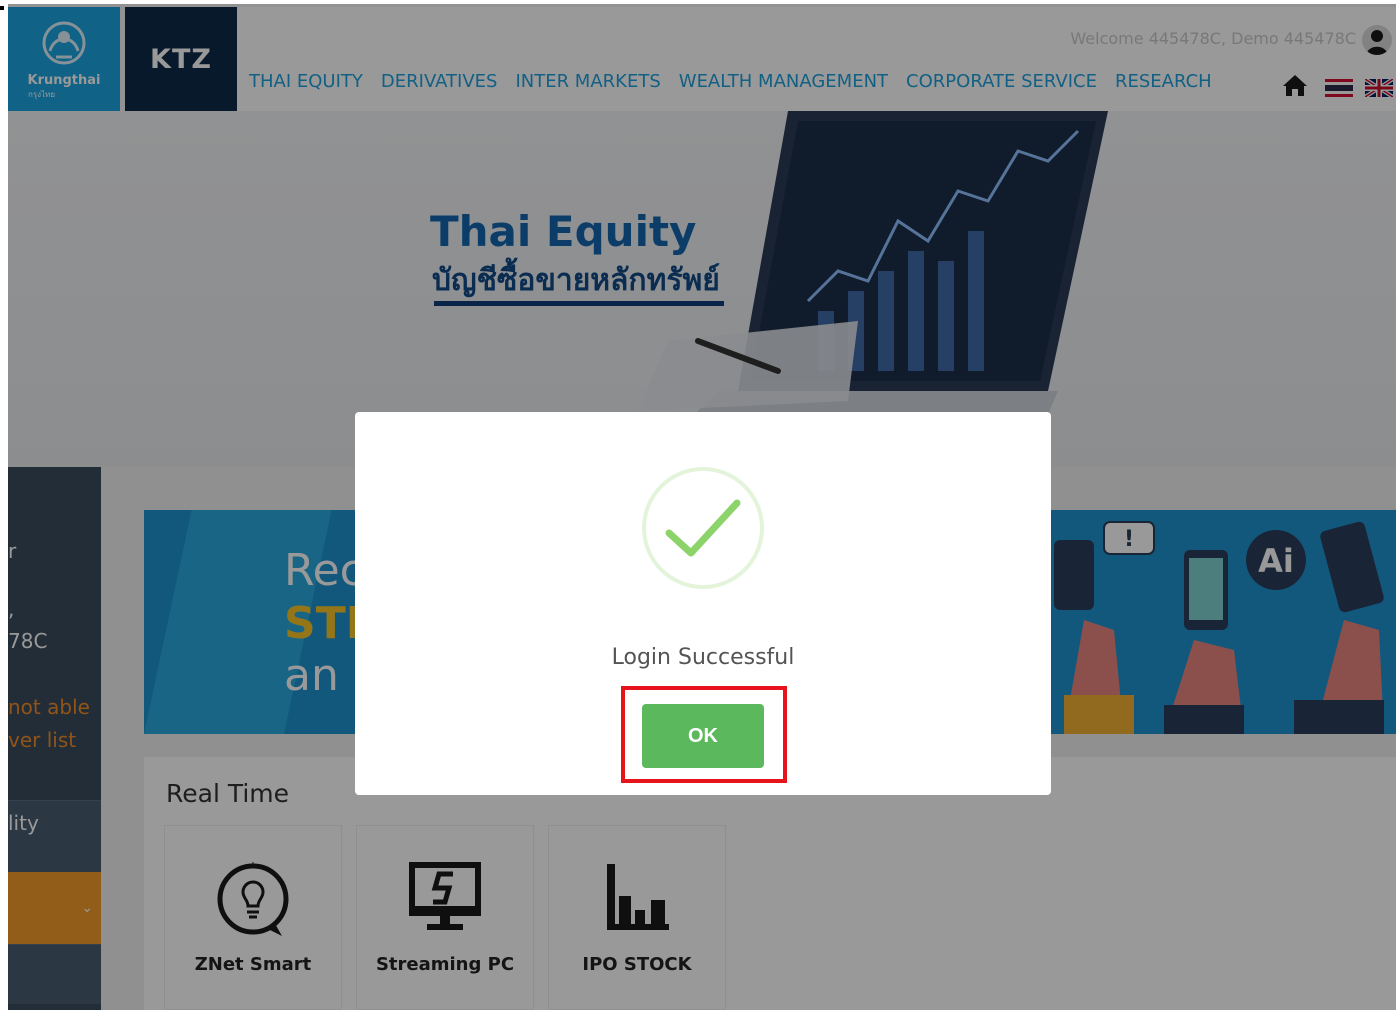  I want to click on checkmark-icon, so click(703, 528).